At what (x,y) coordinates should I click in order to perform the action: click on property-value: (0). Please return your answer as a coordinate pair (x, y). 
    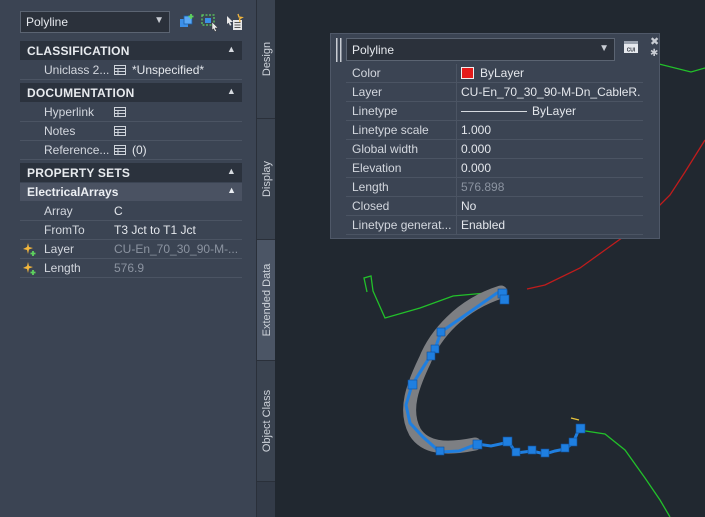
    Looking at the image, I should click on (178, 150).